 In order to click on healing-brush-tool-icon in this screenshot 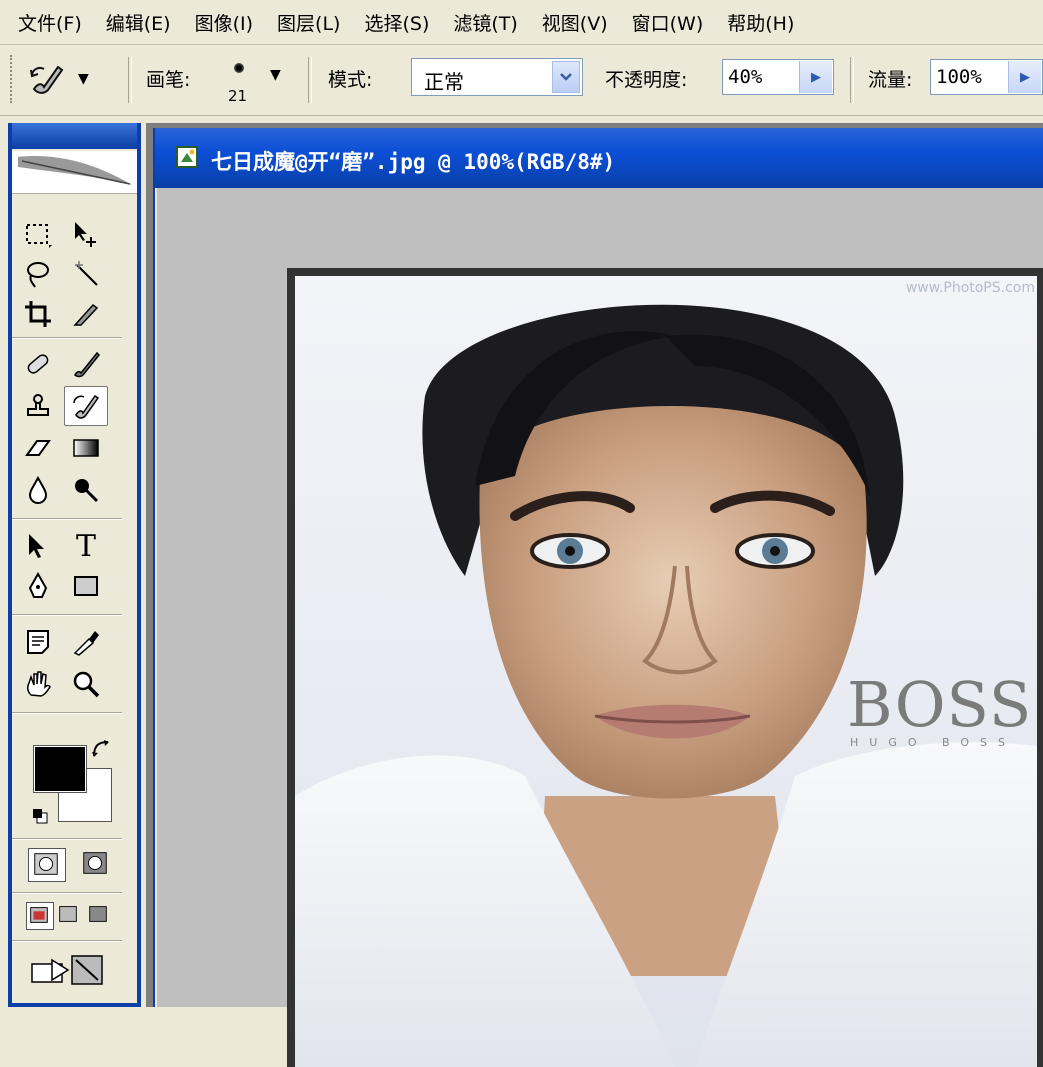, I will do `click(38, 364)`.